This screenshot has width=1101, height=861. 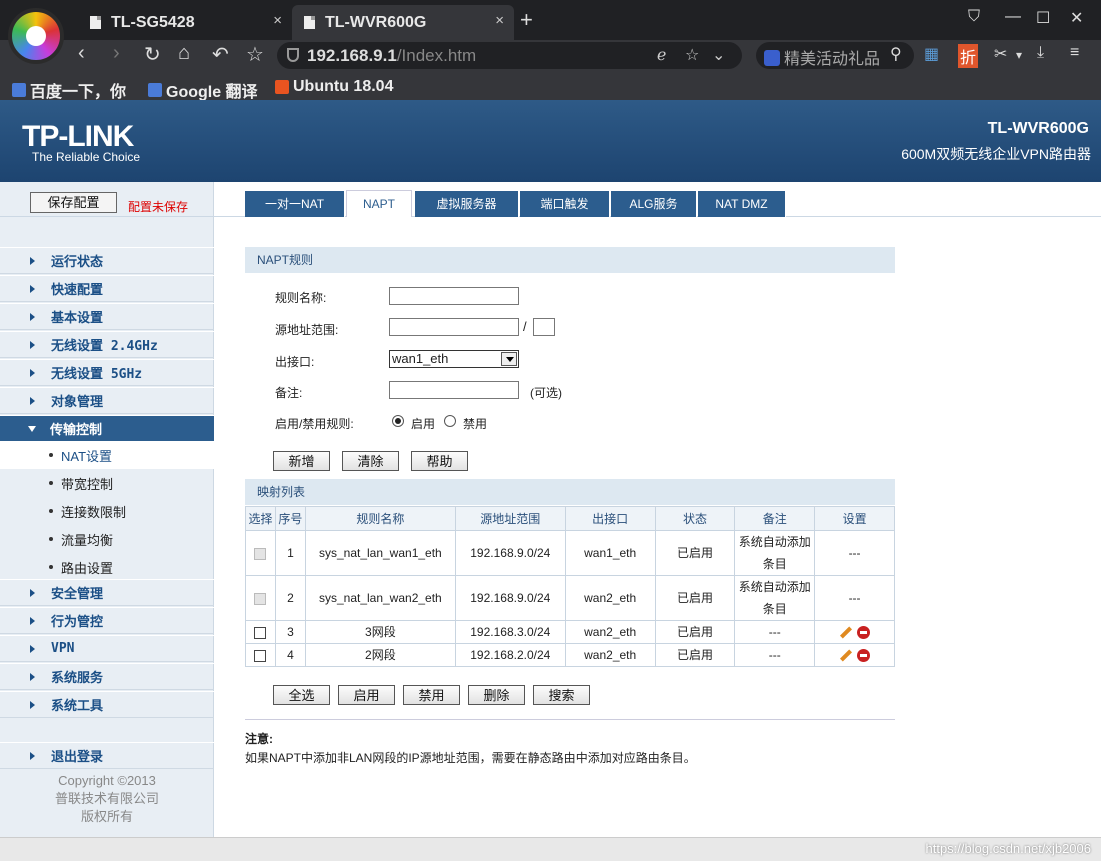 What do you see at coordinates (718, 55) in the screenshot?
I see `chevron-down-icon: ⌄` at bounding box center [718, 55].